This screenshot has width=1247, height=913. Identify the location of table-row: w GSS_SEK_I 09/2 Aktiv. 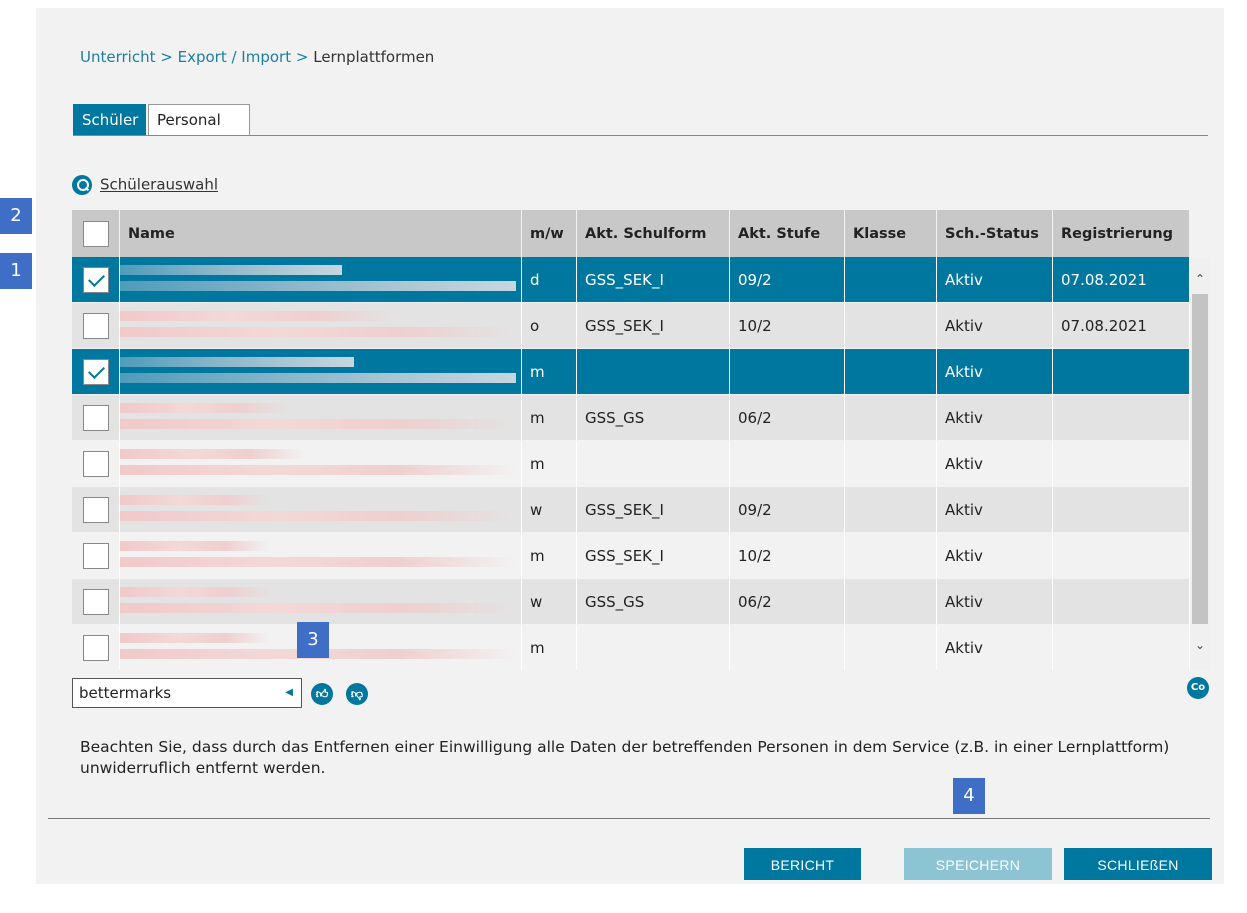
(631, 509).